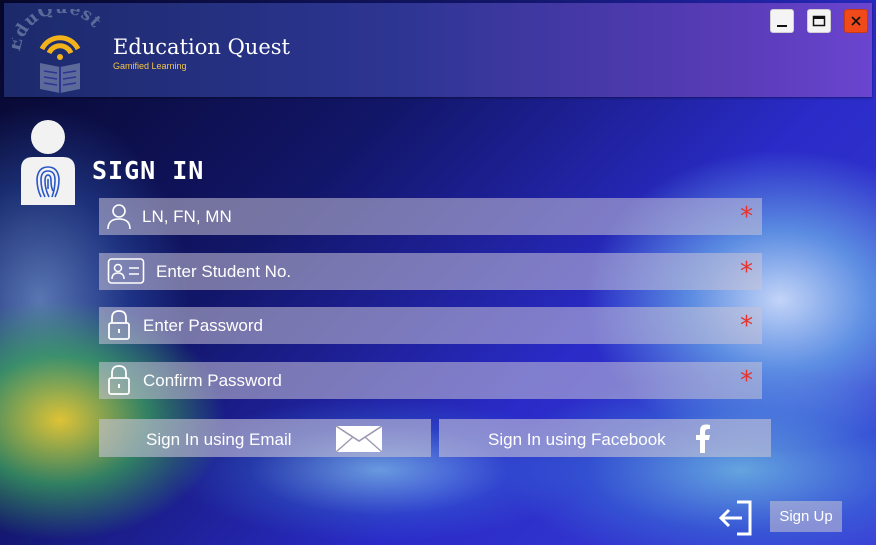  Describe the element at coordinates (126, 271) in the screenshot. I see `id-card-icon` at that location.